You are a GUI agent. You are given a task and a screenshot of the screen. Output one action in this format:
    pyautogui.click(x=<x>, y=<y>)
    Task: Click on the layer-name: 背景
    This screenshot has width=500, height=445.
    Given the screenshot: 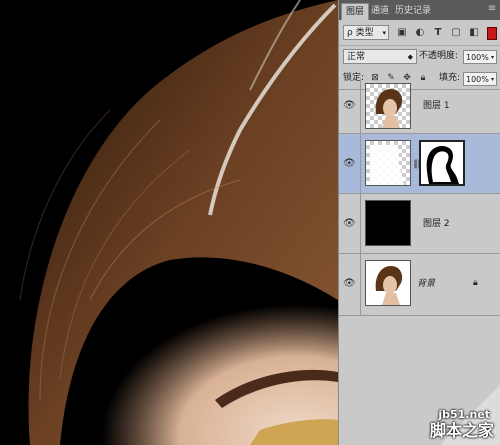 What is the action you would take?
    pyautogui.click(x=426, y=284)
    